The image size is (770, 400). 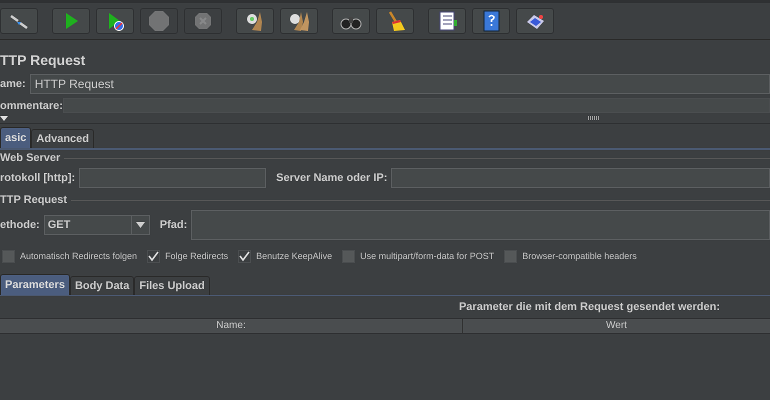 What do you see at coordinates (140, 225) in the screenshot?
I see `dropdown-arrow-icon` at bounding box center [140, 225].